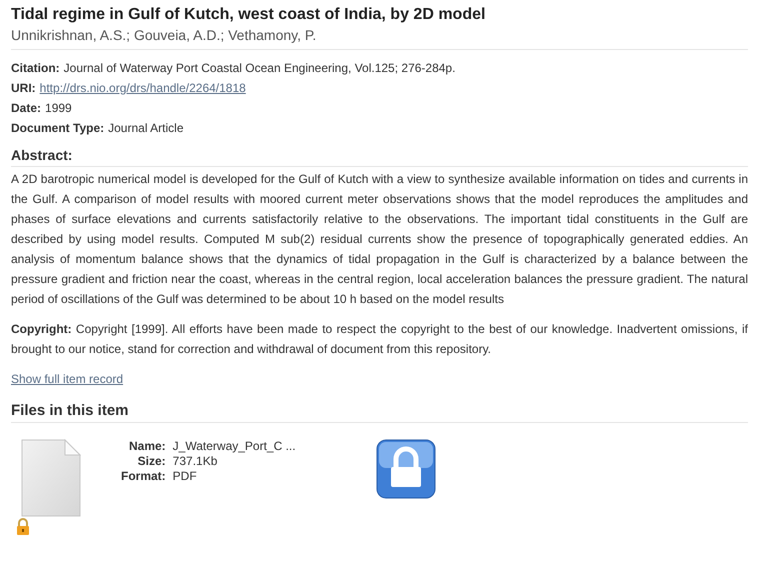 The image size is (759, 584). I want to click on file-detail-label: Name:, so click(147, 446).